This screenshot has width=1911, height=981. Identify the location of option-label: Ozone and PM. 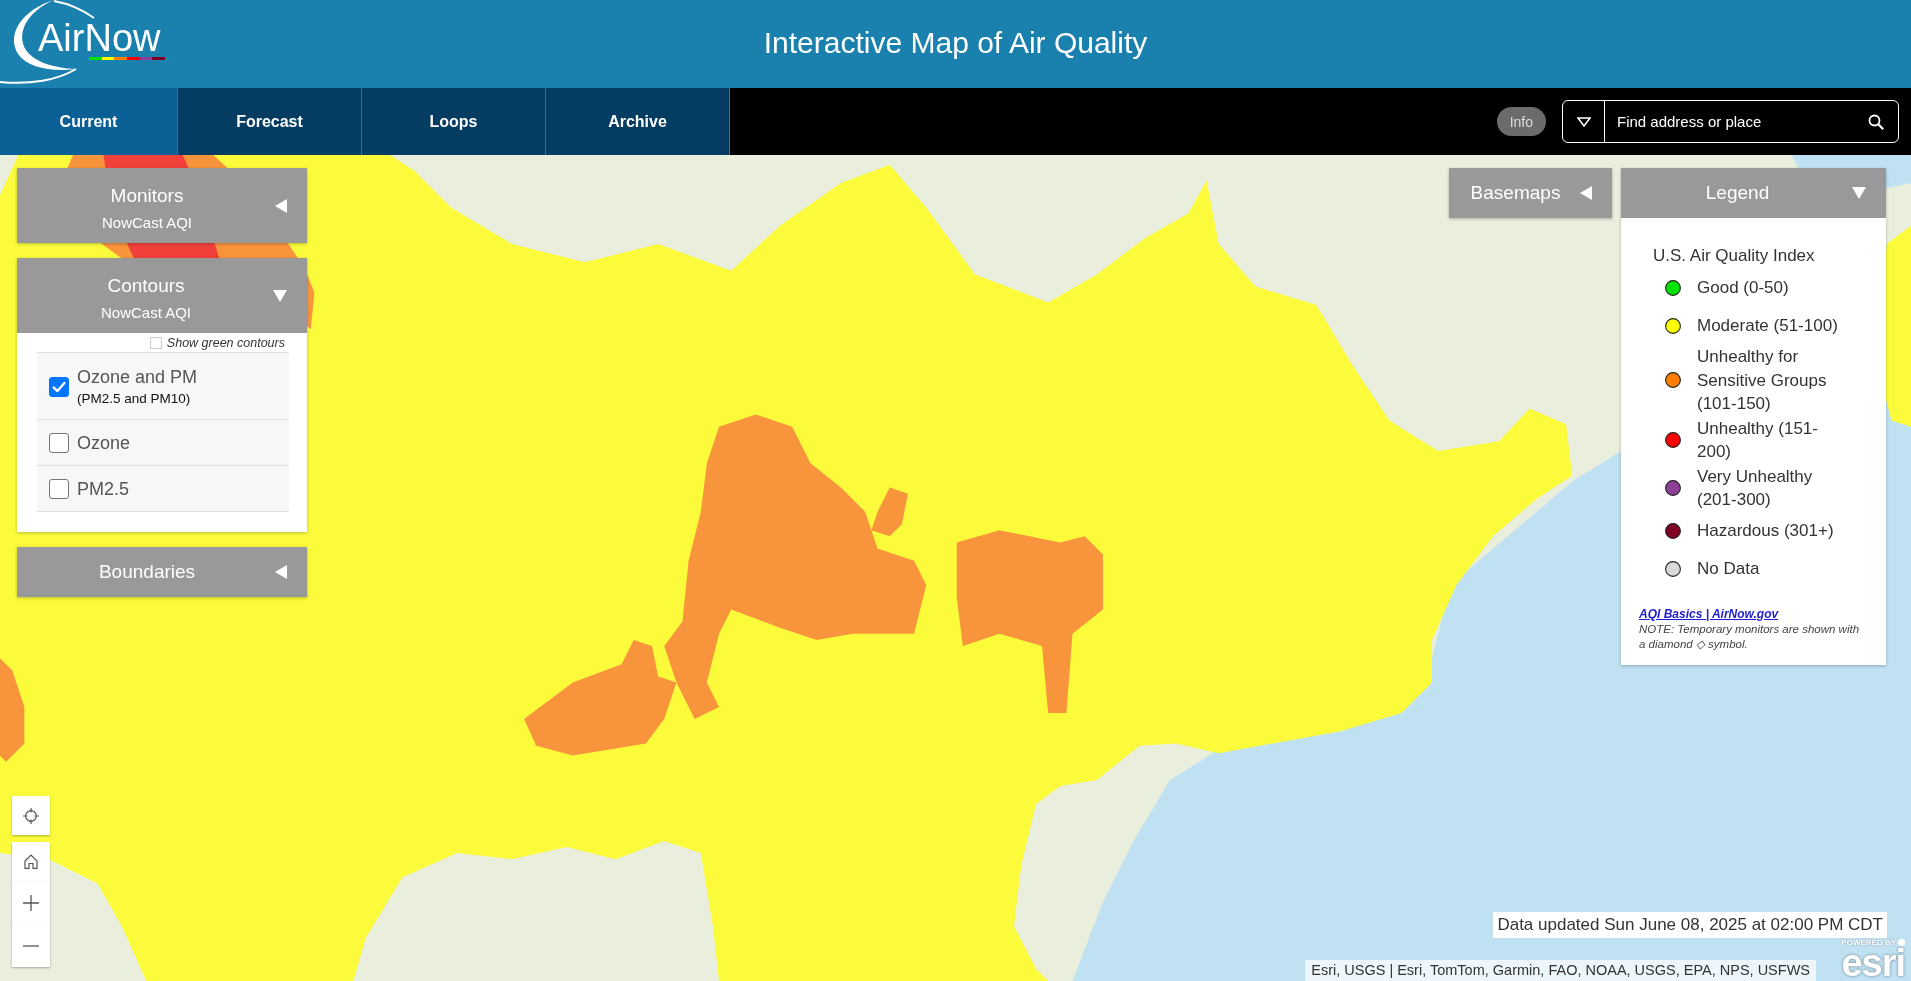
(137, 377).